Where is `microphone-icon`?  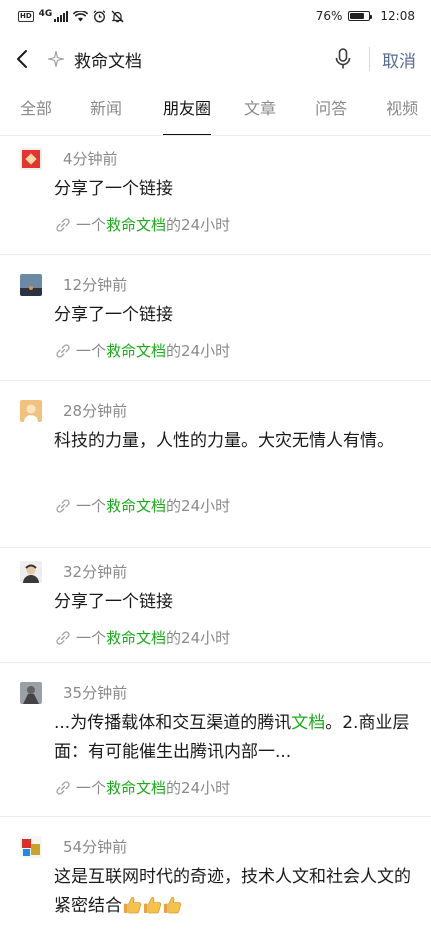
microphone-icon is located at coordinates (343, 58).